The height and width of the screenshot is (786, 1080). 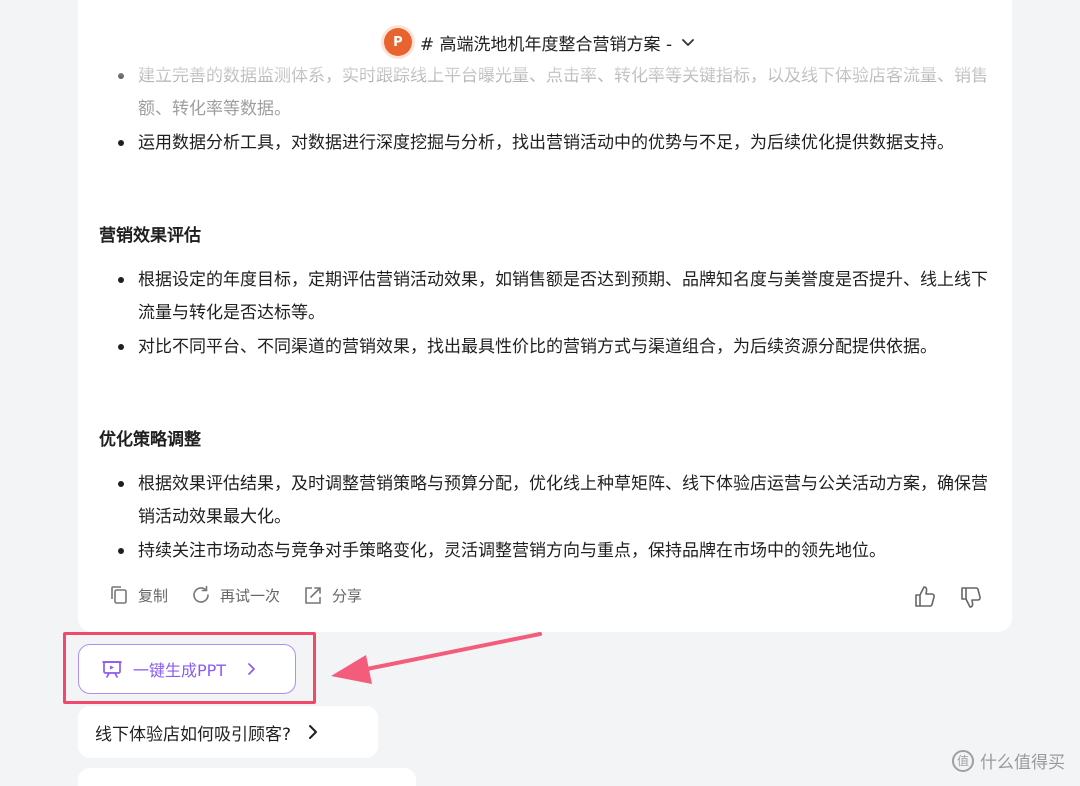 I want to click on chevron-down-icon, so click(x=688, y=42).